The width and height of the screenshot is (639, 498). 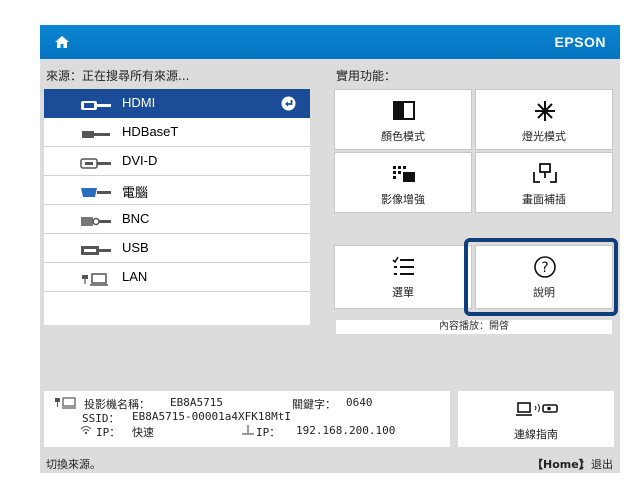 What do you see at coordinates (136, 218) in the screenshot?
I see `source-label: BNC` at bounding box center [136, 218].